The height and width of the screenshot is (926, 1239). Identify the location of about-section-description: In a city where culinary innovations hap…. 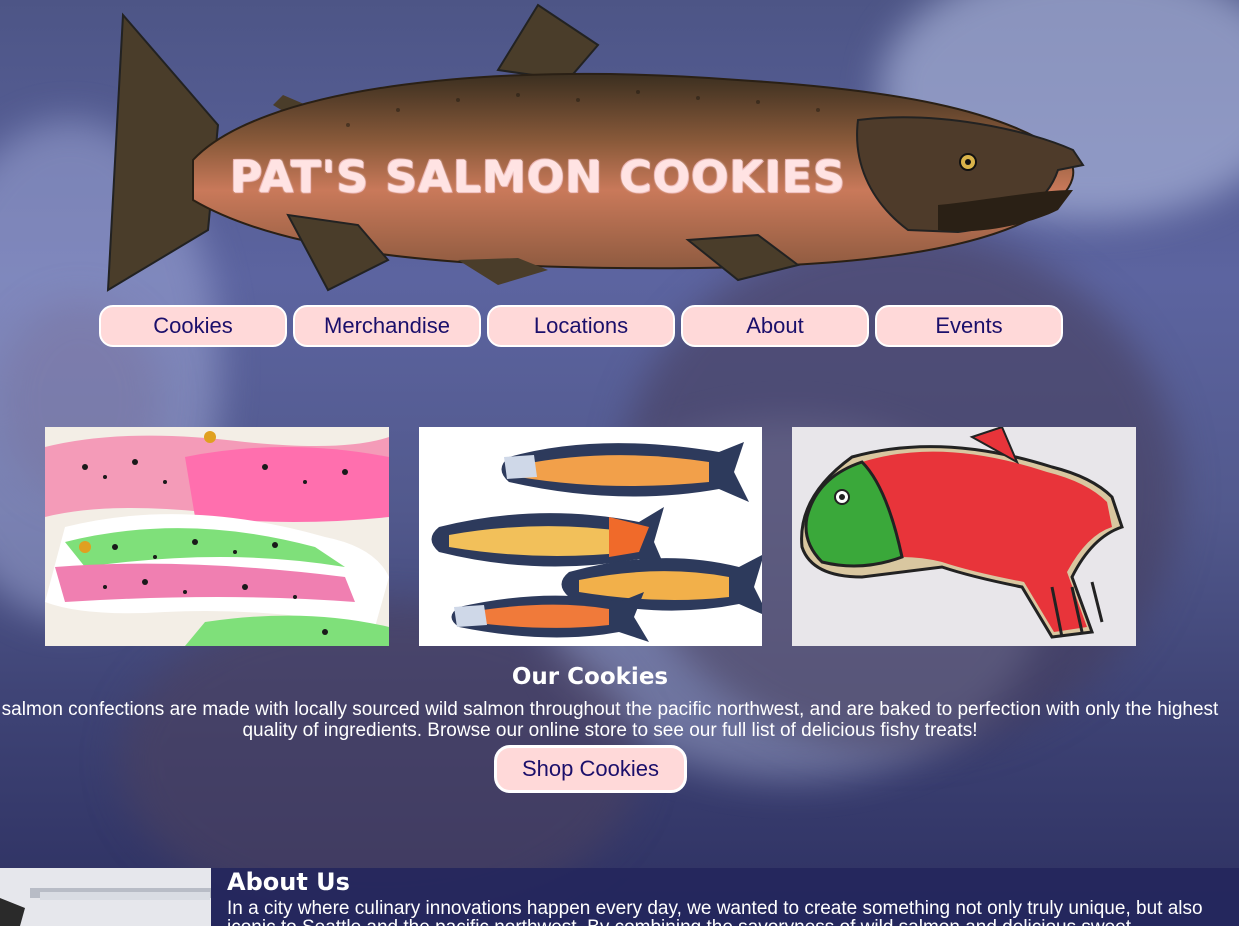
(715, 912).